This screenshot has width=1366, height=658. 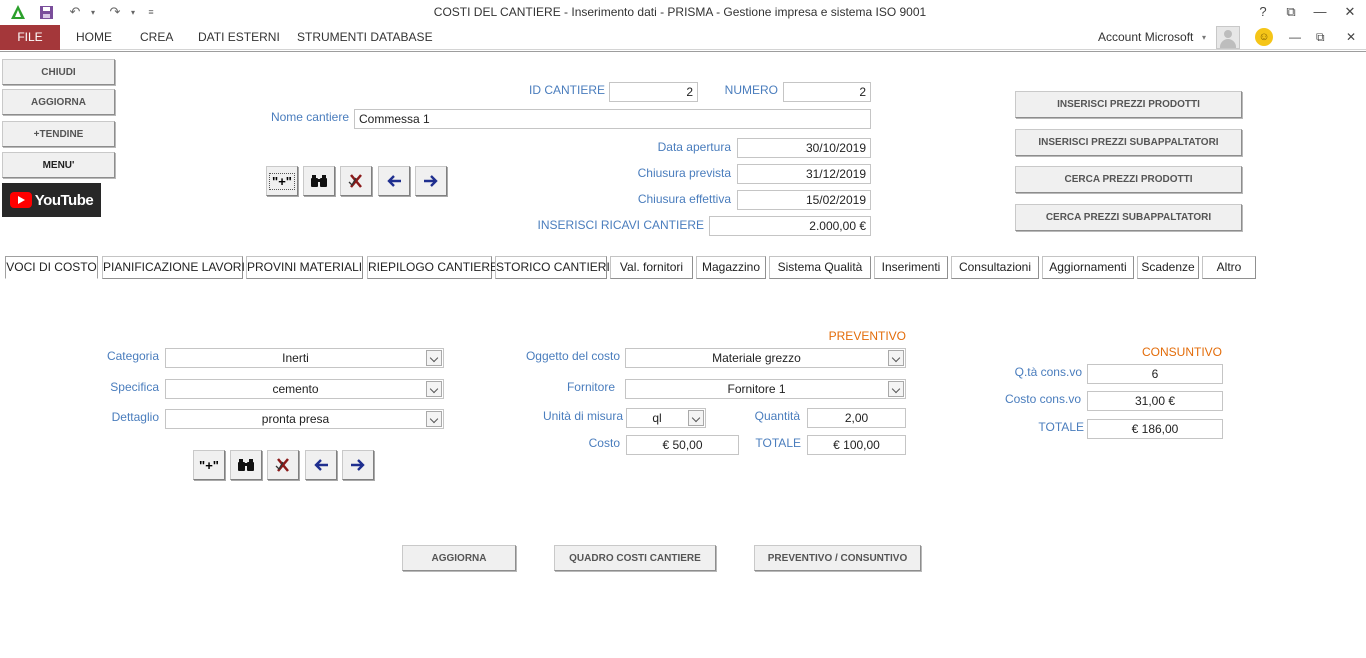 What do you see at coordinates (653, 92) in the screenshot?
I see `id-cantiere-field: 2` at bounding box center [653, 92].